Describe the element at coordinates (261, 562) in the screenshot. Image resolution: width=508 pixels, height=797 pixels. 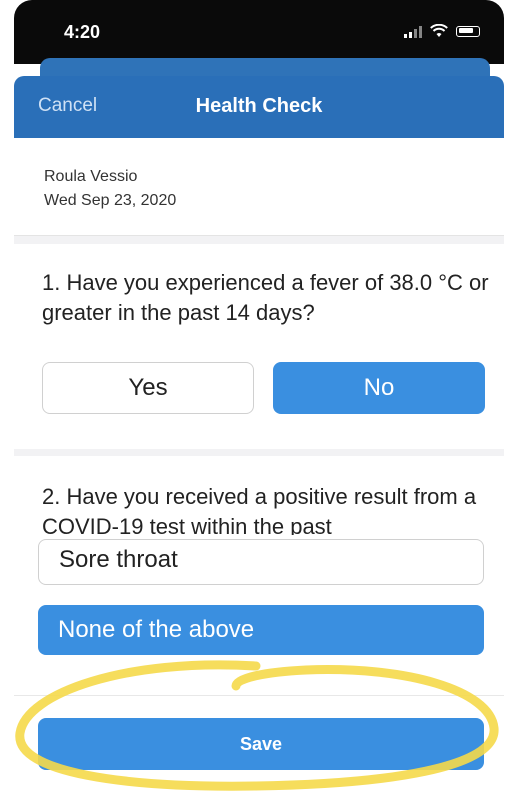
I see `option-sore-throat: Sore throat` at that location.